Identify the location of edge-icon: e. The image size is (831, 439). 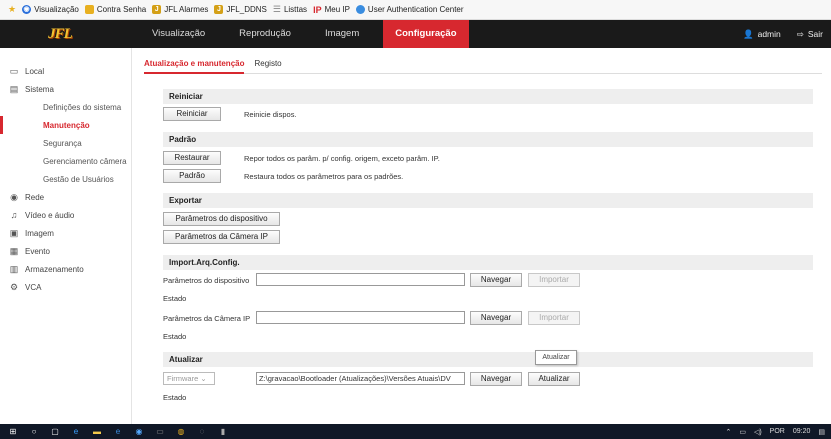
(76, 431).